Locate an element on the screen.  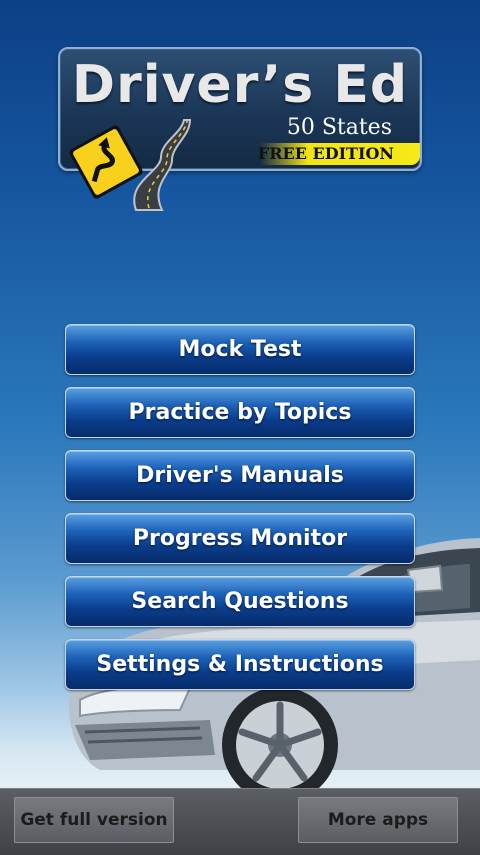
search-questions-button: Search Questions is located at coordinates (240, 601).